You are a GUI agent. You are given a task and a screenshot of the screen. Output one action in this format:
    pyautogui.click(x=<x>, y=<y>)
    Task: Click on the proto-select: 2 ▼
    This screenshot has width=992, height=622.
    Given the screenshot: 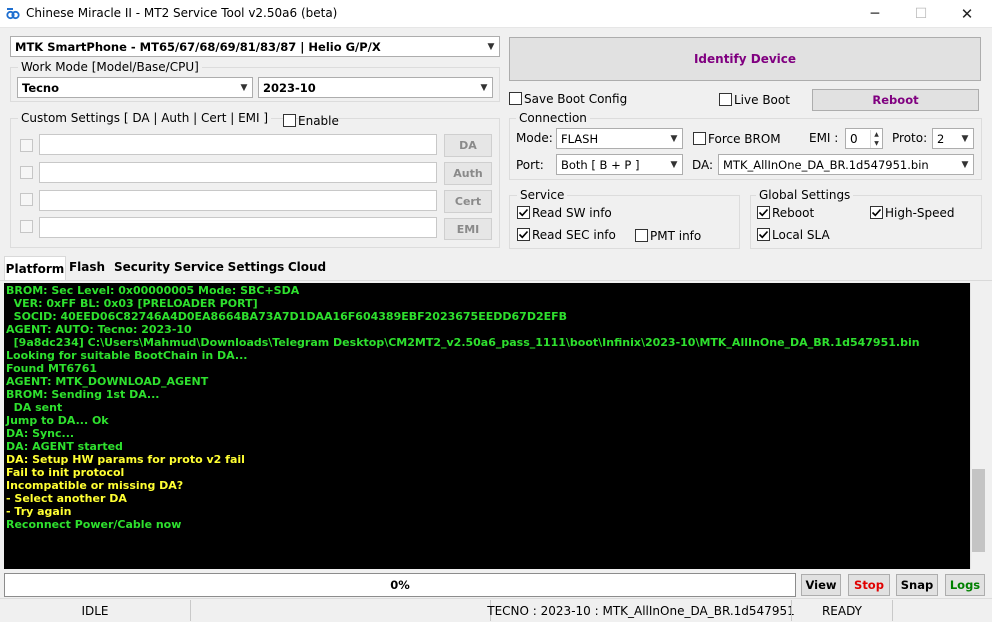 What is the action you would take?
    pyautogui.click(x=953, y=138)
    